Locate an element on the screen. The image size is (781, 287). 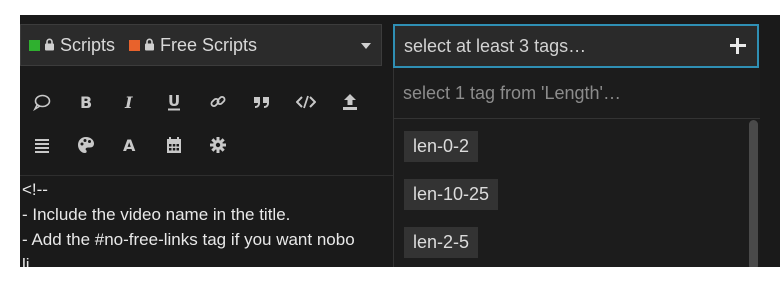
tag-option: len-0-2 is located at coordinates (441, 146).